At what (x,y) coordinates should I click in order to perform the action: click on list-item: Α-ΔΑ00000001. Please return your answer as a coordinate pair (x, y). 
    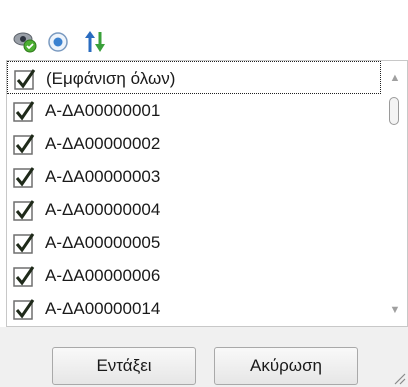
    Looking at the image, I should click on (194, 110).